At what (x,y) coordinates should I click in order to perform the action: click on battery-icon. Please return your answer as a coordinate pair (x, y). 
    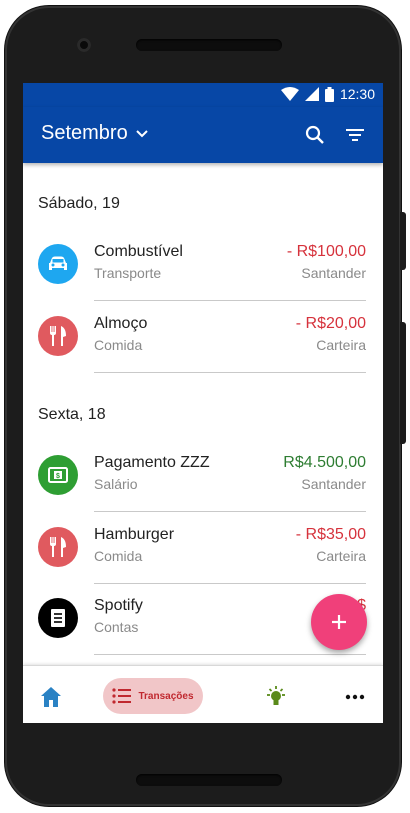
    Looking at the image, I should click on (329, 94).